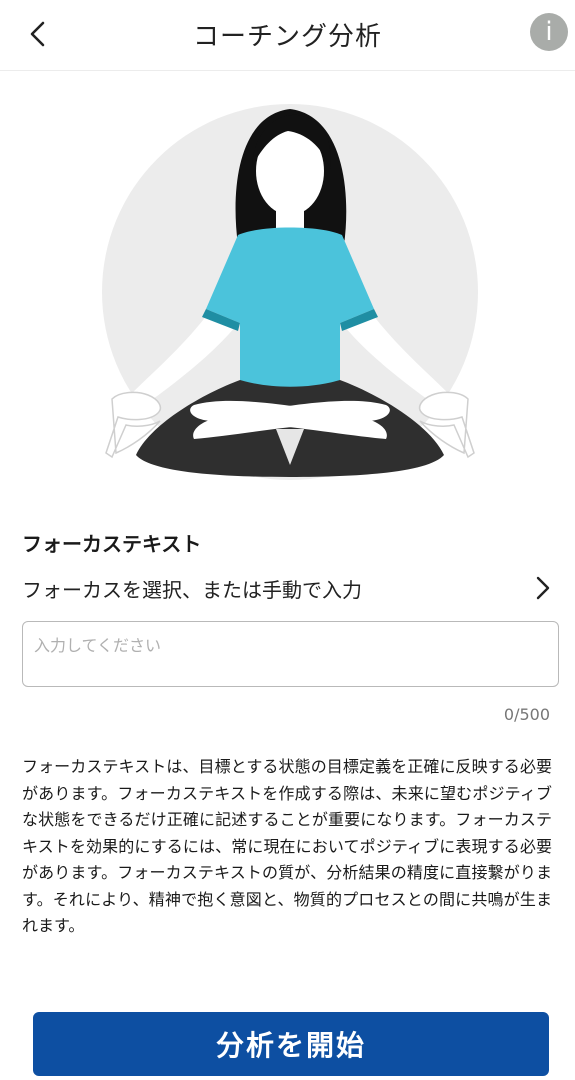  I want to click on focus-select-row: フォーカスを選択、または手動で入力, so click(287, 588).